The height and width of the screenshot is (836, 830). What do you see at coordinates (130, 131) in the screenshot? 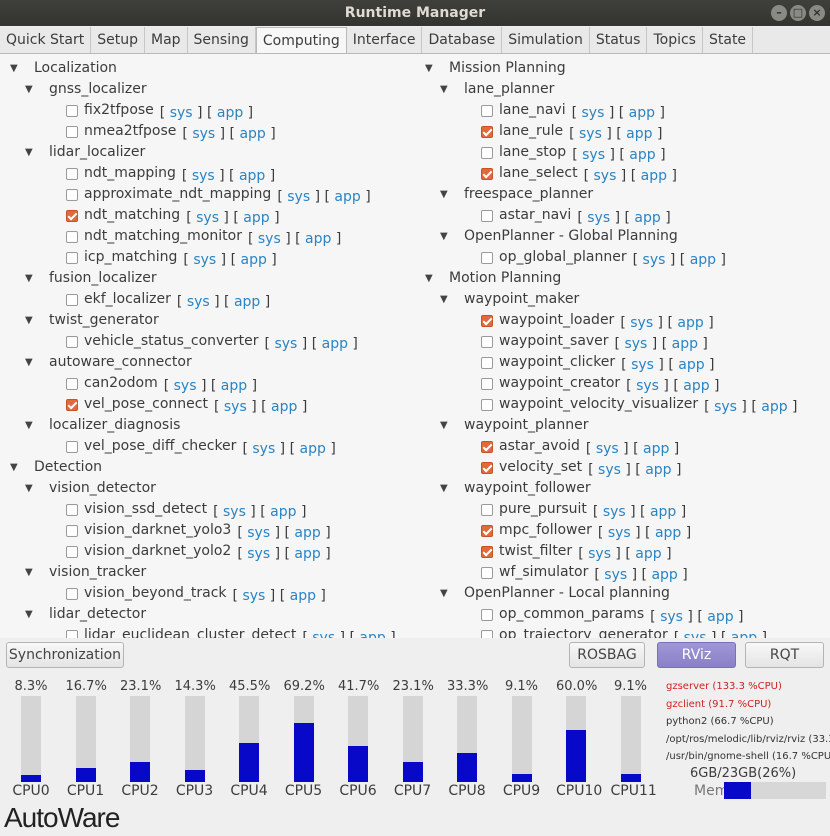
I see `node-label: nmea2tfpose` at bounding box center [130, 131].